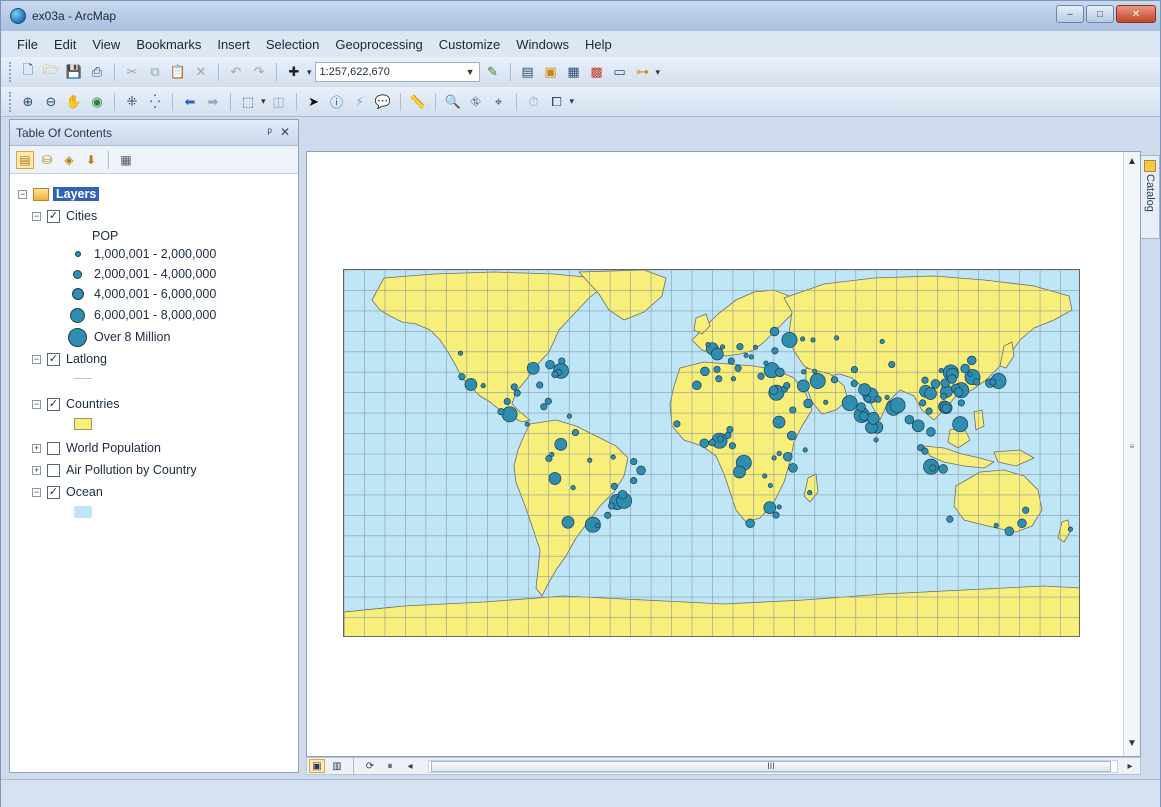 Image resolution: width=1161 pixels, height=807 pixels. Describe the element at coordinates (236, 72) in the screenshot. I see `undo-icon: ↶` at that location.